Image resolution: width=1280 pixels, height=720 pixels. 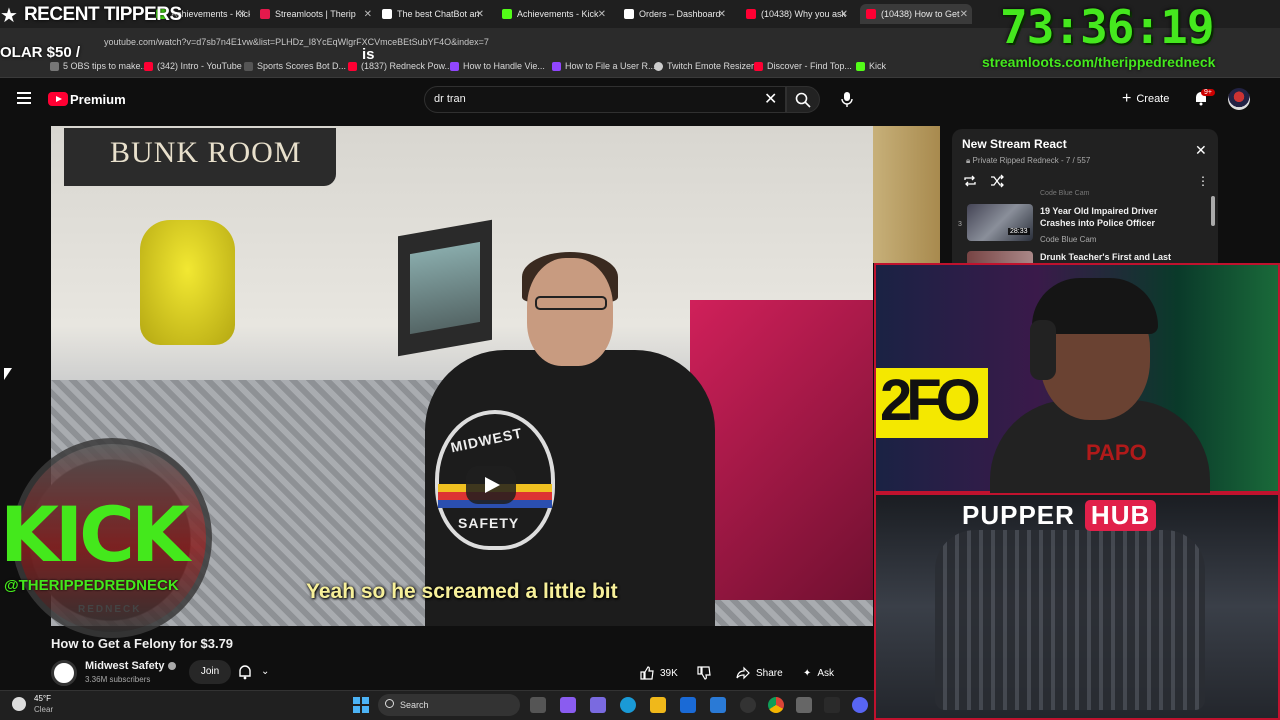 I want to click on notification-count-badge: 9+, so click(x=1208, y=92).